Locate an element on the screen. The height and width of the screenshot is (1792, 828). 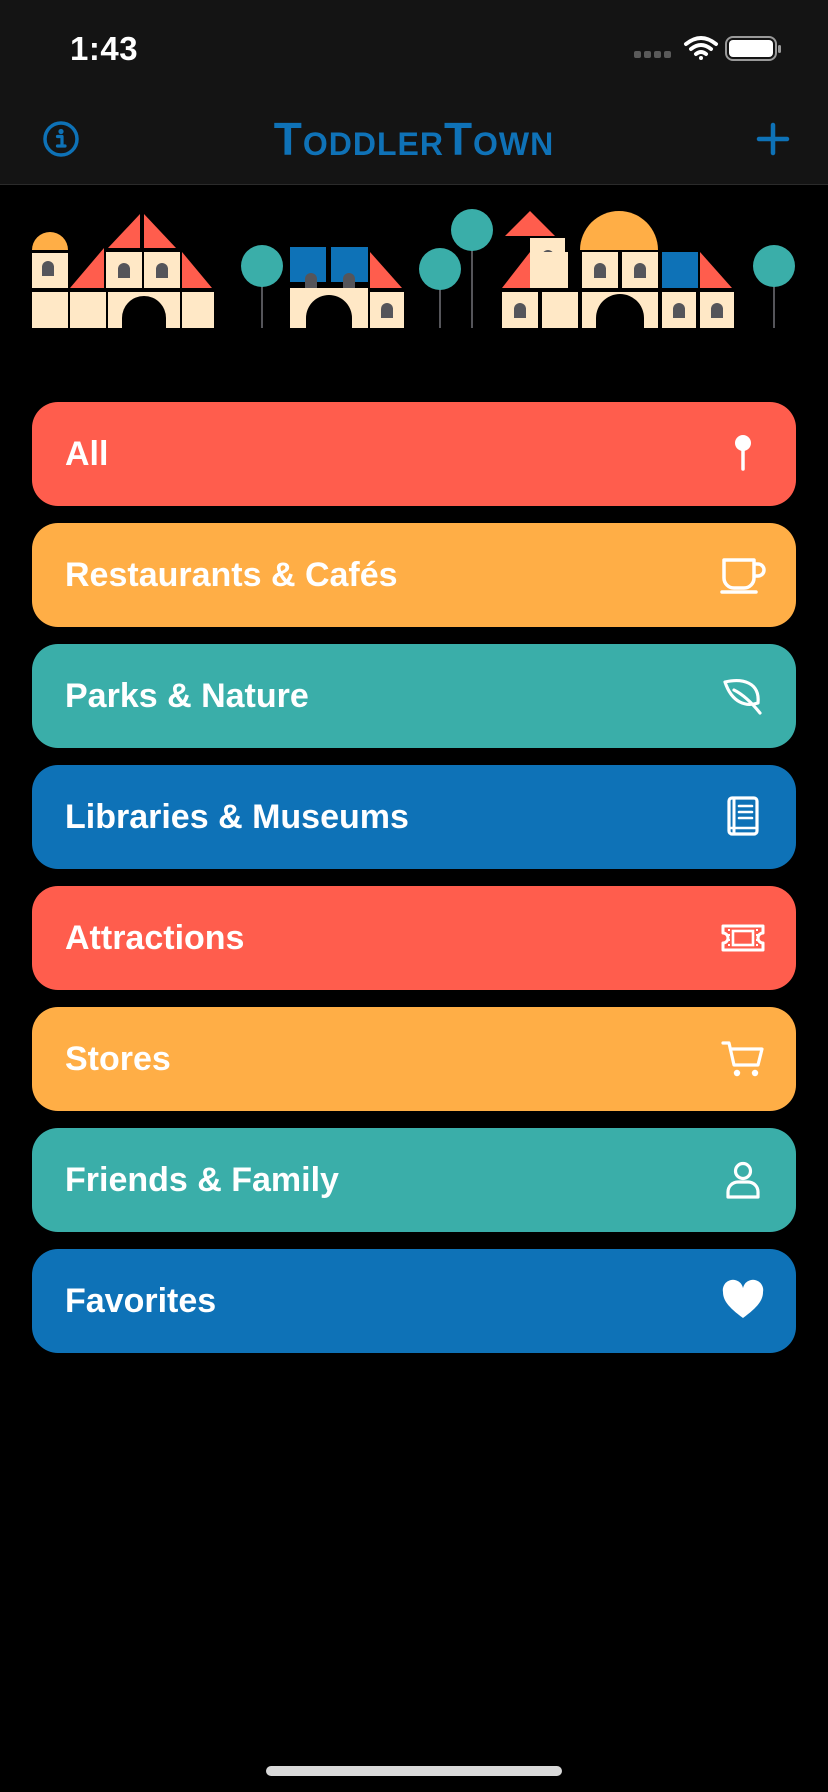
map-pin-icon is located at coordinates (743, 454).